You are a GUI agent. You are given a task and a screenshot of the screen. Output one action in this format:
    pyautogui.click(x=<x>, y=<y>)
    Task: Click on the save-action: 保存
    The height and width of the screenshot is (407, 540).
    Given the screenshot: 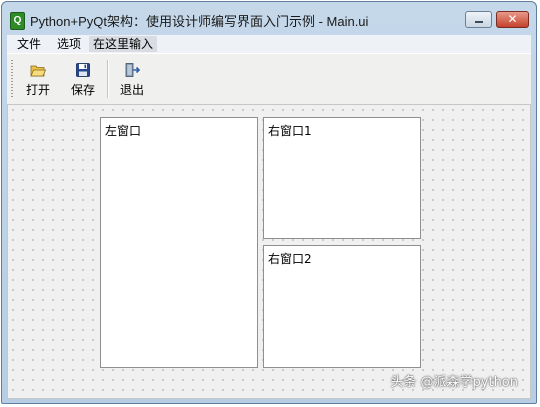 What is the action you would take?
    pyautogui.click(x=83, y=79)
    